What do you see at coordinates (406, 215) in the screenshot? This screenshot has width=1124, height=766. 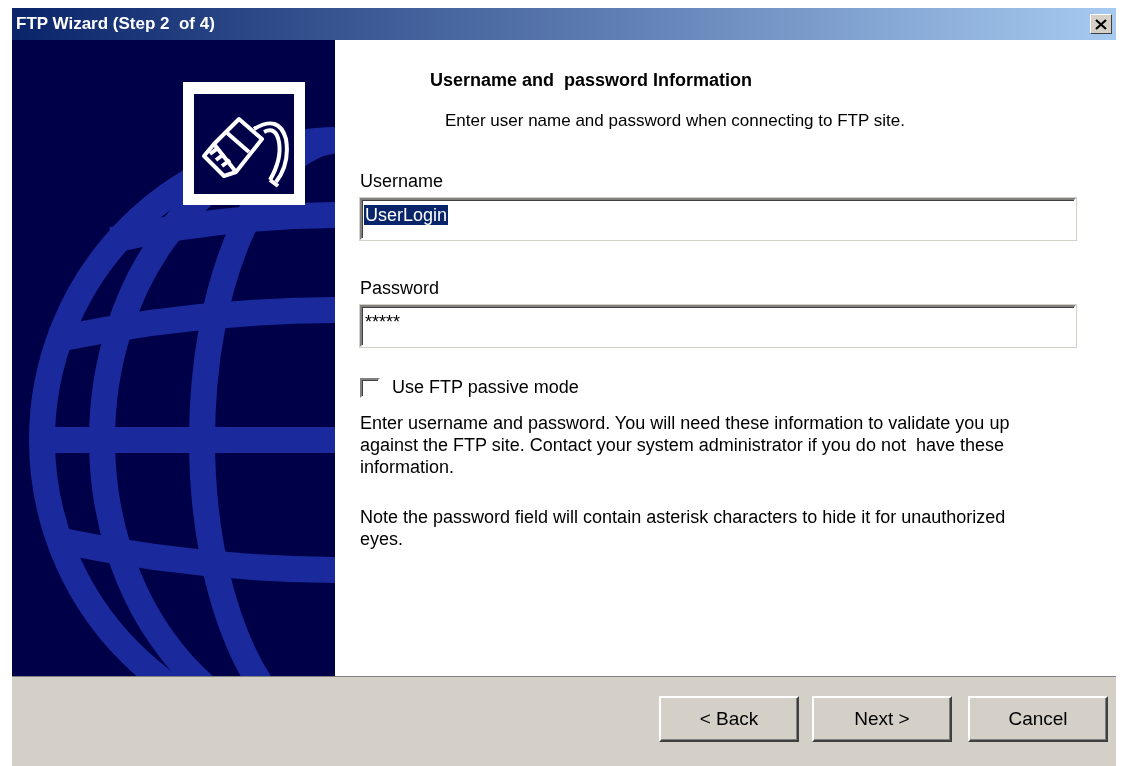 I see `selected-text: UserLogin` at bounding box center [406, 215].